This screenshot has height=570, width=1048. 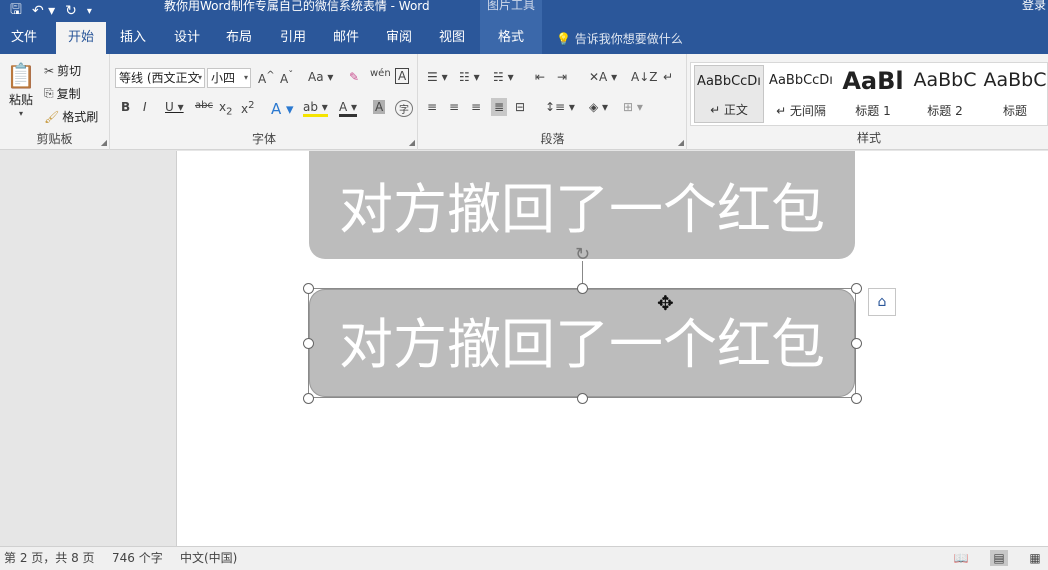 I want to click on resize-handle-bottom-right, so click(x=856, y=398).